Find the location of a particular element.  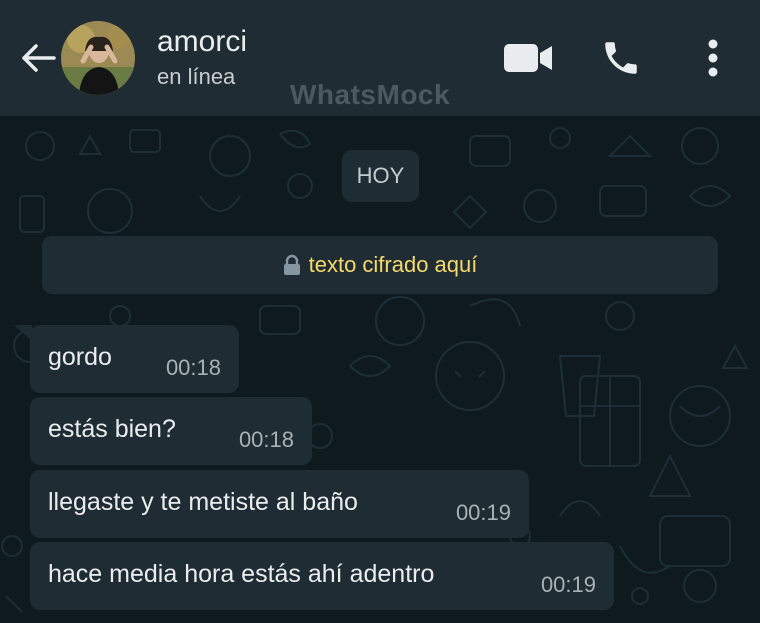

back-button is located at coordinates (38, 58).